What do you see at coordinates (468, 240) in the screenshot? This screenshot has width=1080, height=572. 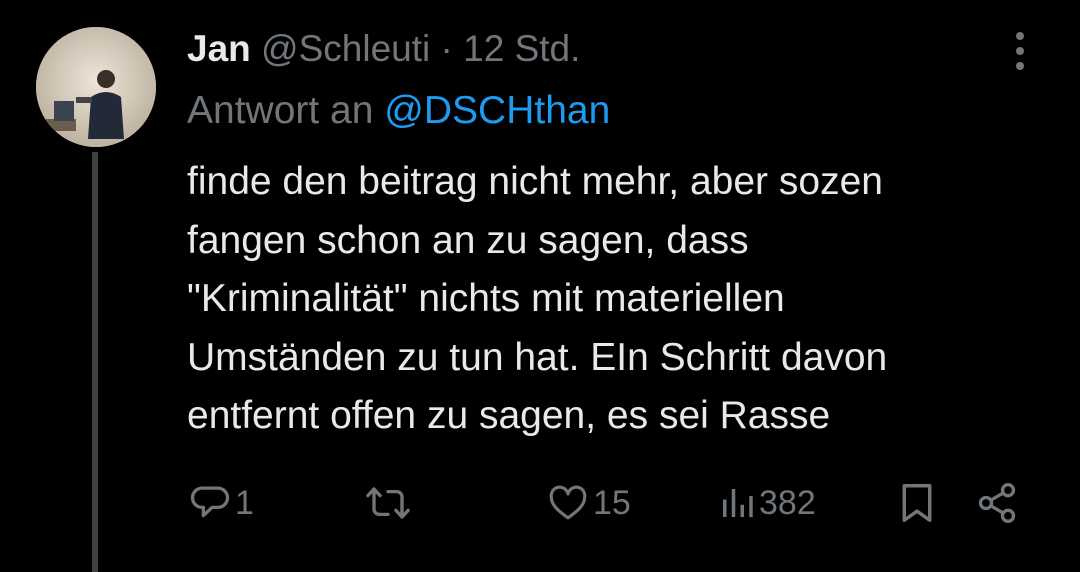 I see `tweet-text-line: fangen schon an zu sagen, dass` at bounding box center [468, 240].